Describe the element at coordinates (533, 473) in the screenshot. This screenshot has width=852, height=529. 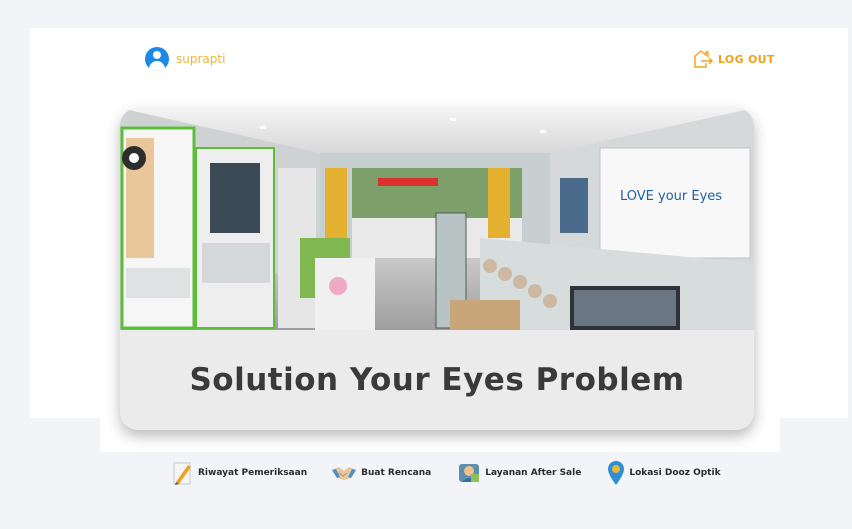
I see `menu-label: Layanan After Sale` at that location.